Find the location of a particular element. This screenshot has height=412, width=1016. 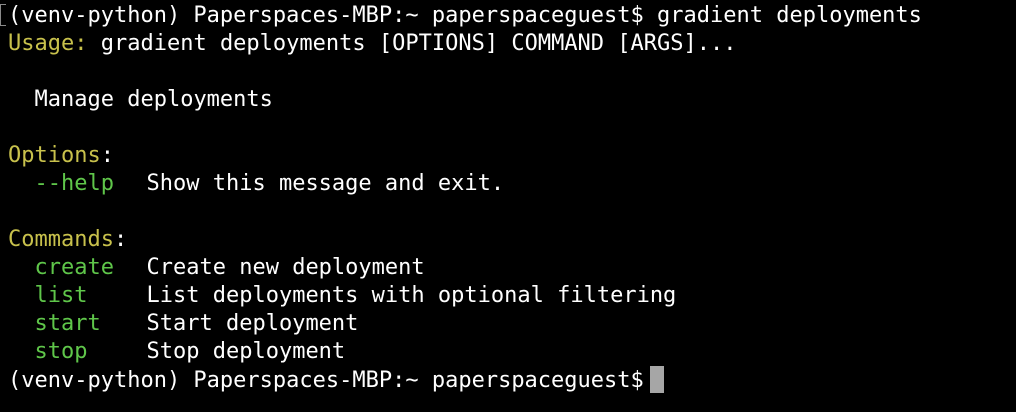

entered-command: gradient deployments is located at coordinates (789, 15).